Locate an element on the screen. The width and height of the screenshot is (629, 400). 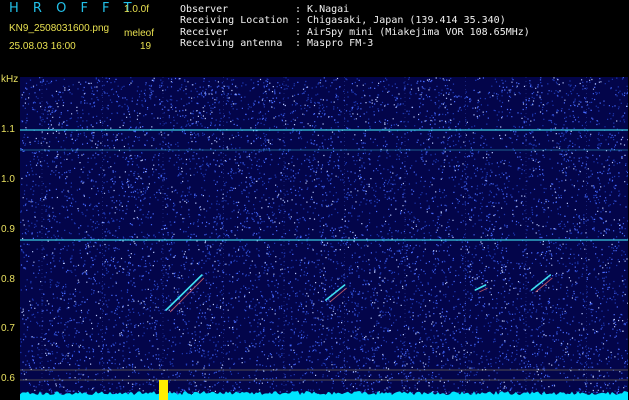
y-tick-1.1: 1.1 is located at coordinates (8, 129).